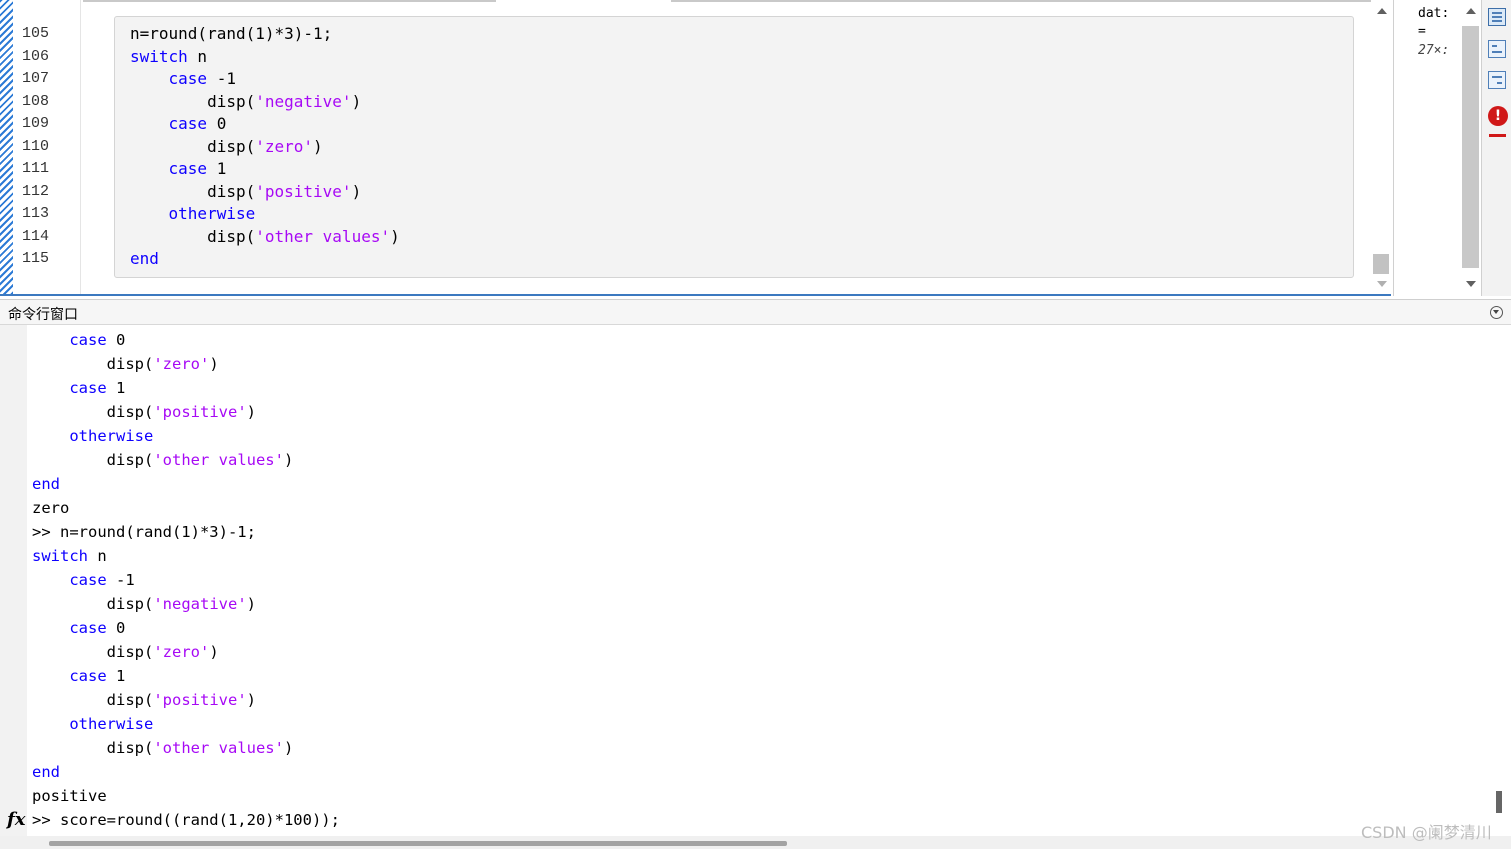 The width and height of the screenshot is (1511, 849). What do you see at coordinates (16, 819) in the screenshot?
I see `function-browser-icon: fx` at bounding box center [16, 819].